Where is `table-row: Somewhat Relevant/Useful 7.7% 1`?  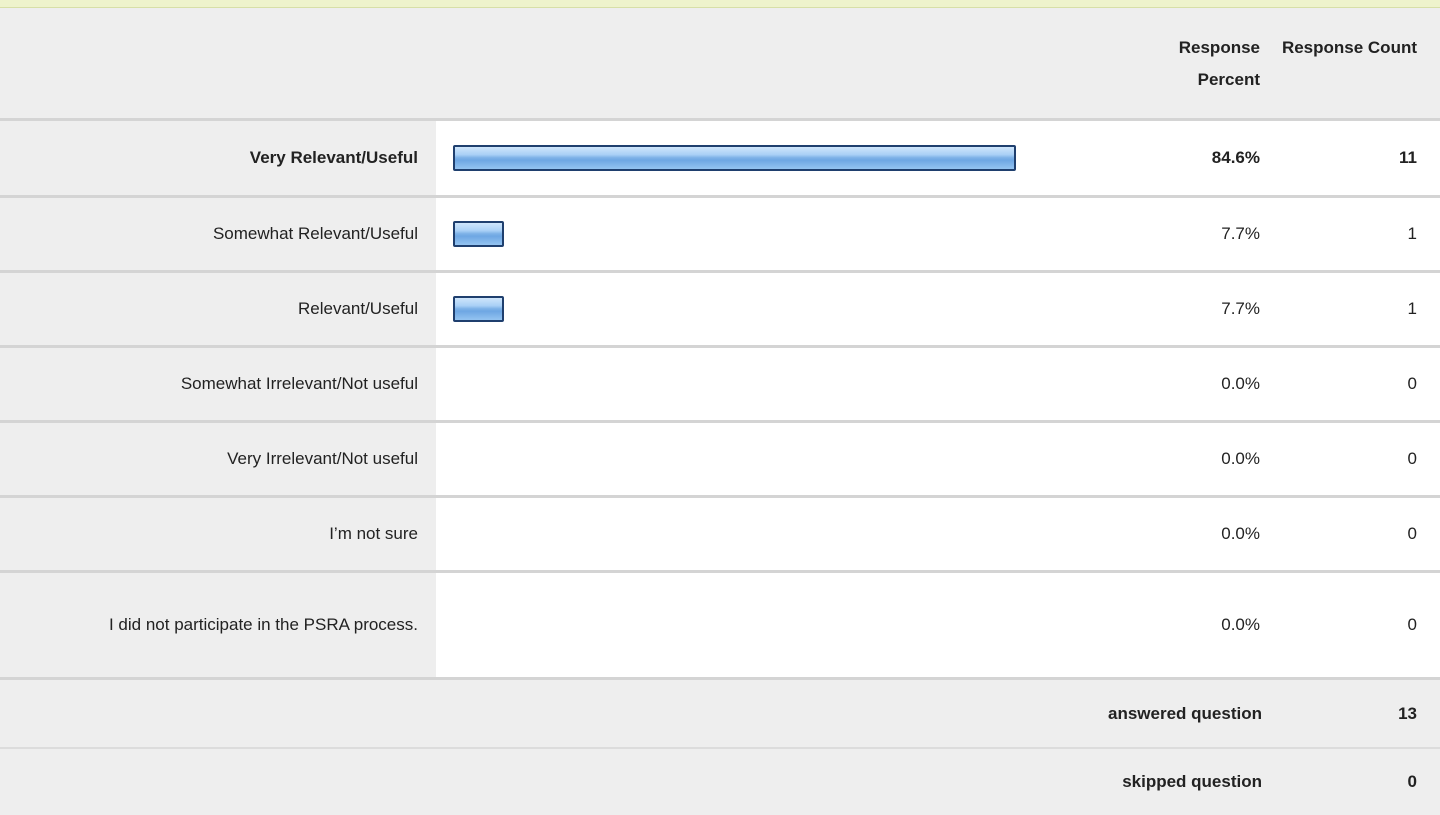 table-row: Somewhat Relevant/Useful 7.7% 1 is located at coordinates (720, 232).